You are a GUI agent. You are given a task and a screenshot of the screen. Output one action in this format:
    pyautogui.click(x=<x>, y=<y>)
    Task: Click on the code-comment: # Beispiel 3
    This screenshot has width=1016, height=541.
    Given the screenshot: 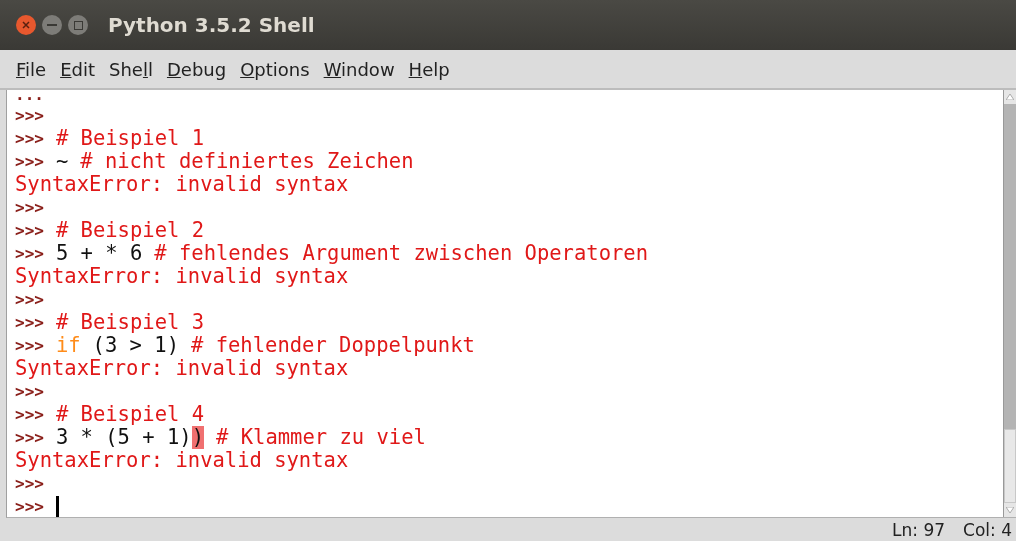 What is the action you would take?
    pyautogui.click(x=129, y=322)
    